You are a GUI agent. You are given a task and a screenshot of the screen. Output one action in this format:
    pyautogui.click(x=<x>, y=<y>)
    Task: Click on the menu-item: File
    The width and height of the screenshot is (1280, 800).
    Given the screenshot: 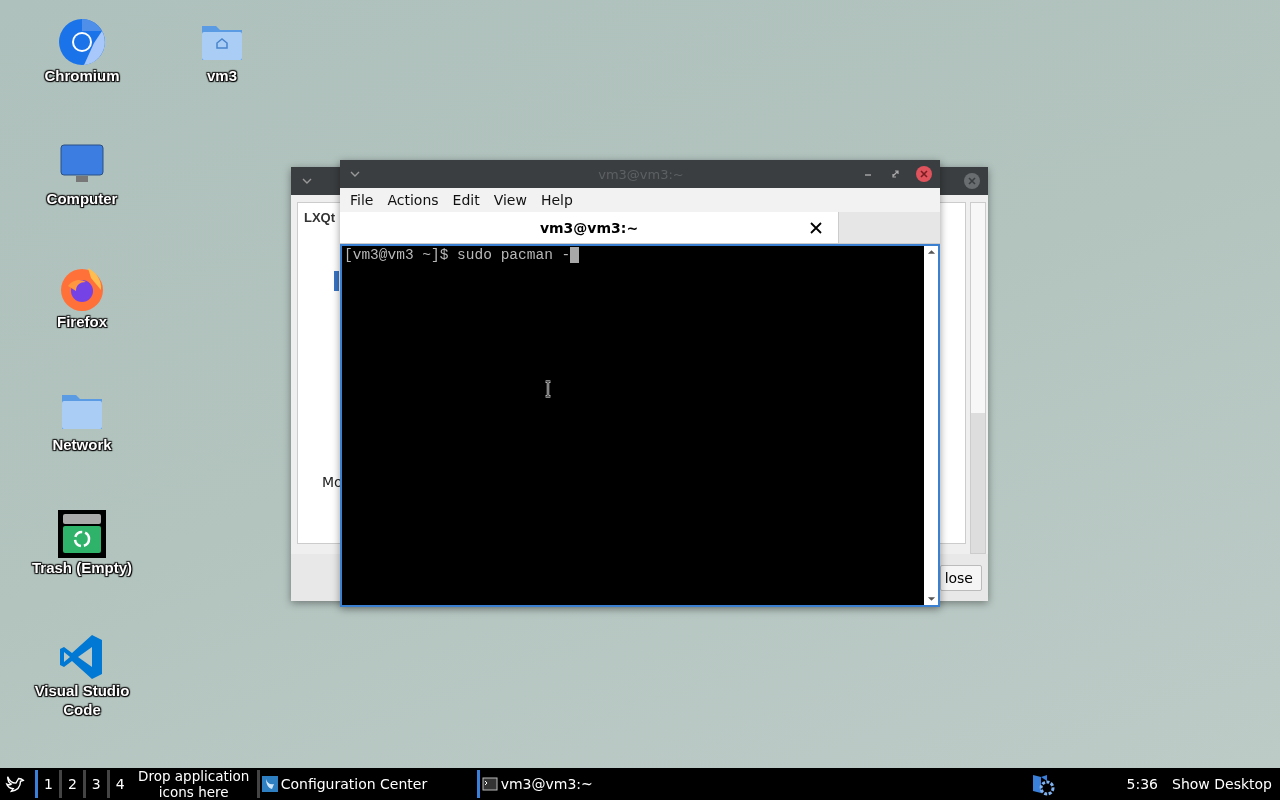 What is the action you would take?
    pyautogui.click(x=362, y=200)
    